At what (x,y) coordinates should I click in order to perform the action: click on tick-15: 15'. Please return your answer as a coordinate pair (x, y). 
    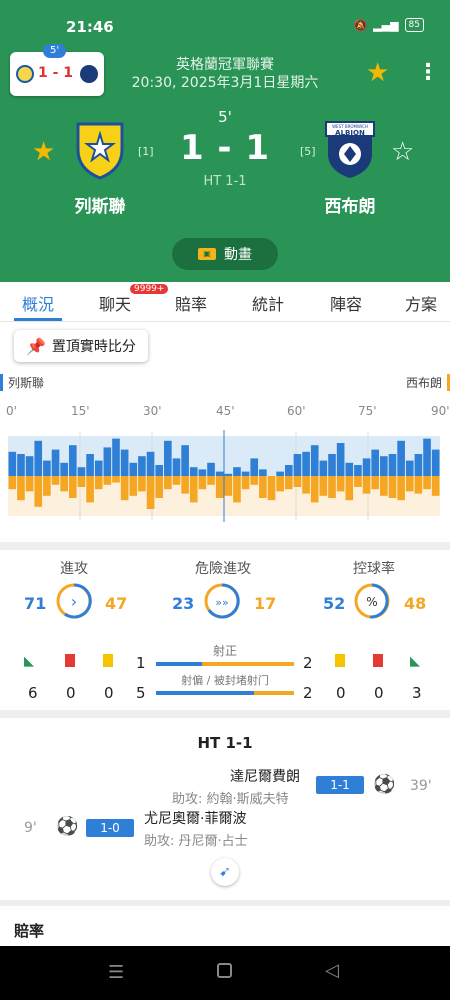
    Looking at the image, I should click on (80, 411).